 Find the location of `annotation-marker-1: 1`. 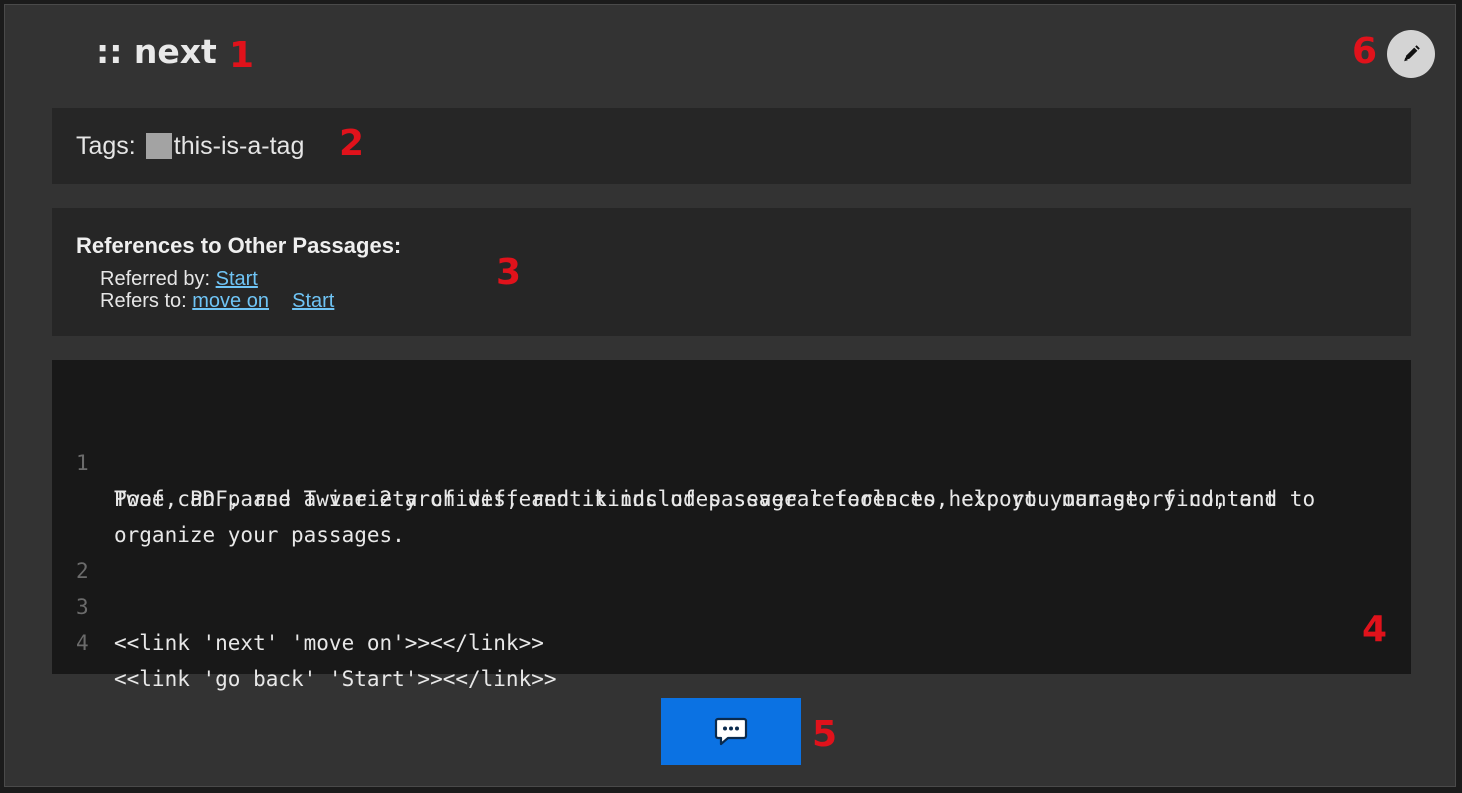

annotation-marker-1: 1 is located at coordinates (242, 55).